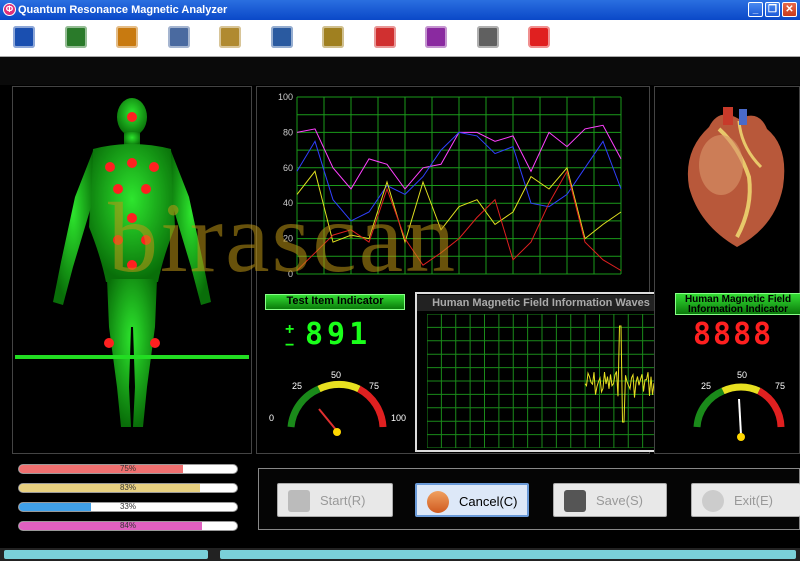 This screenshot has width=800, height=561. What do you see at coordinates (288, 239) in the screenshot?
I see `y-tick-label: 20` at bounding box center [288, 239].